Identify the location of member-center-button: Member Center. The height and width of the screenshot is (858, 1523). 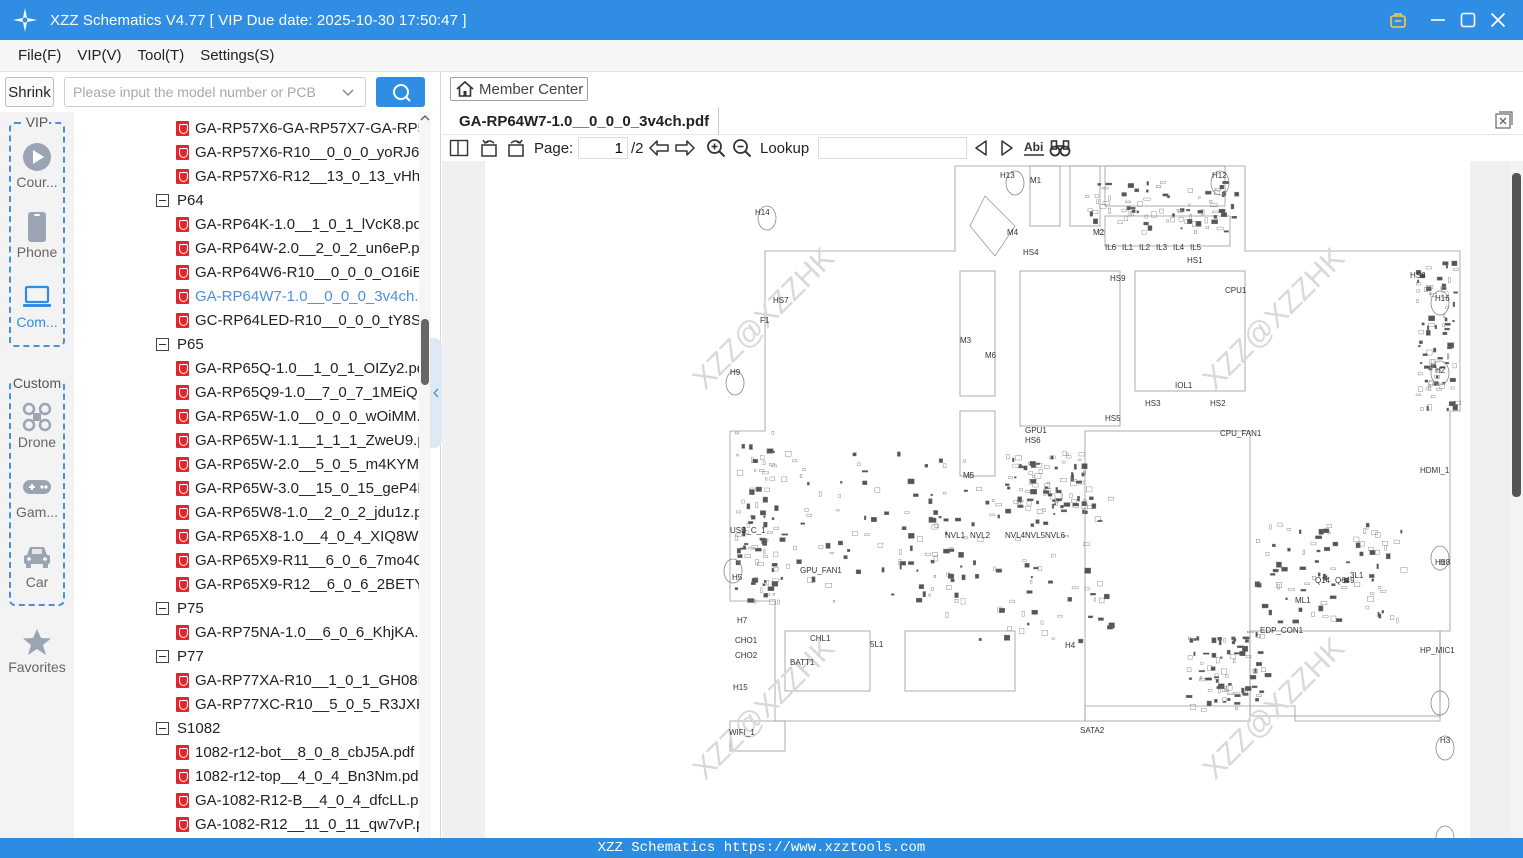
(519, 89).